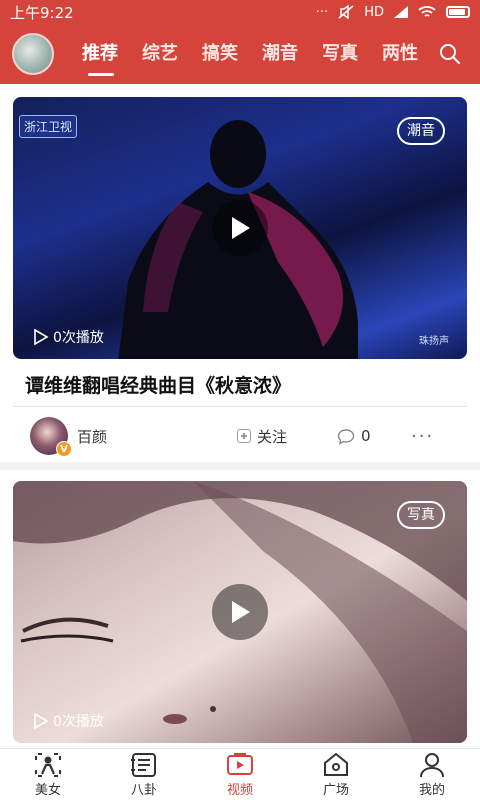 This screenshot has height=800, width=480. I want to click on tab-funny: 搞笑, so click(220, 54).